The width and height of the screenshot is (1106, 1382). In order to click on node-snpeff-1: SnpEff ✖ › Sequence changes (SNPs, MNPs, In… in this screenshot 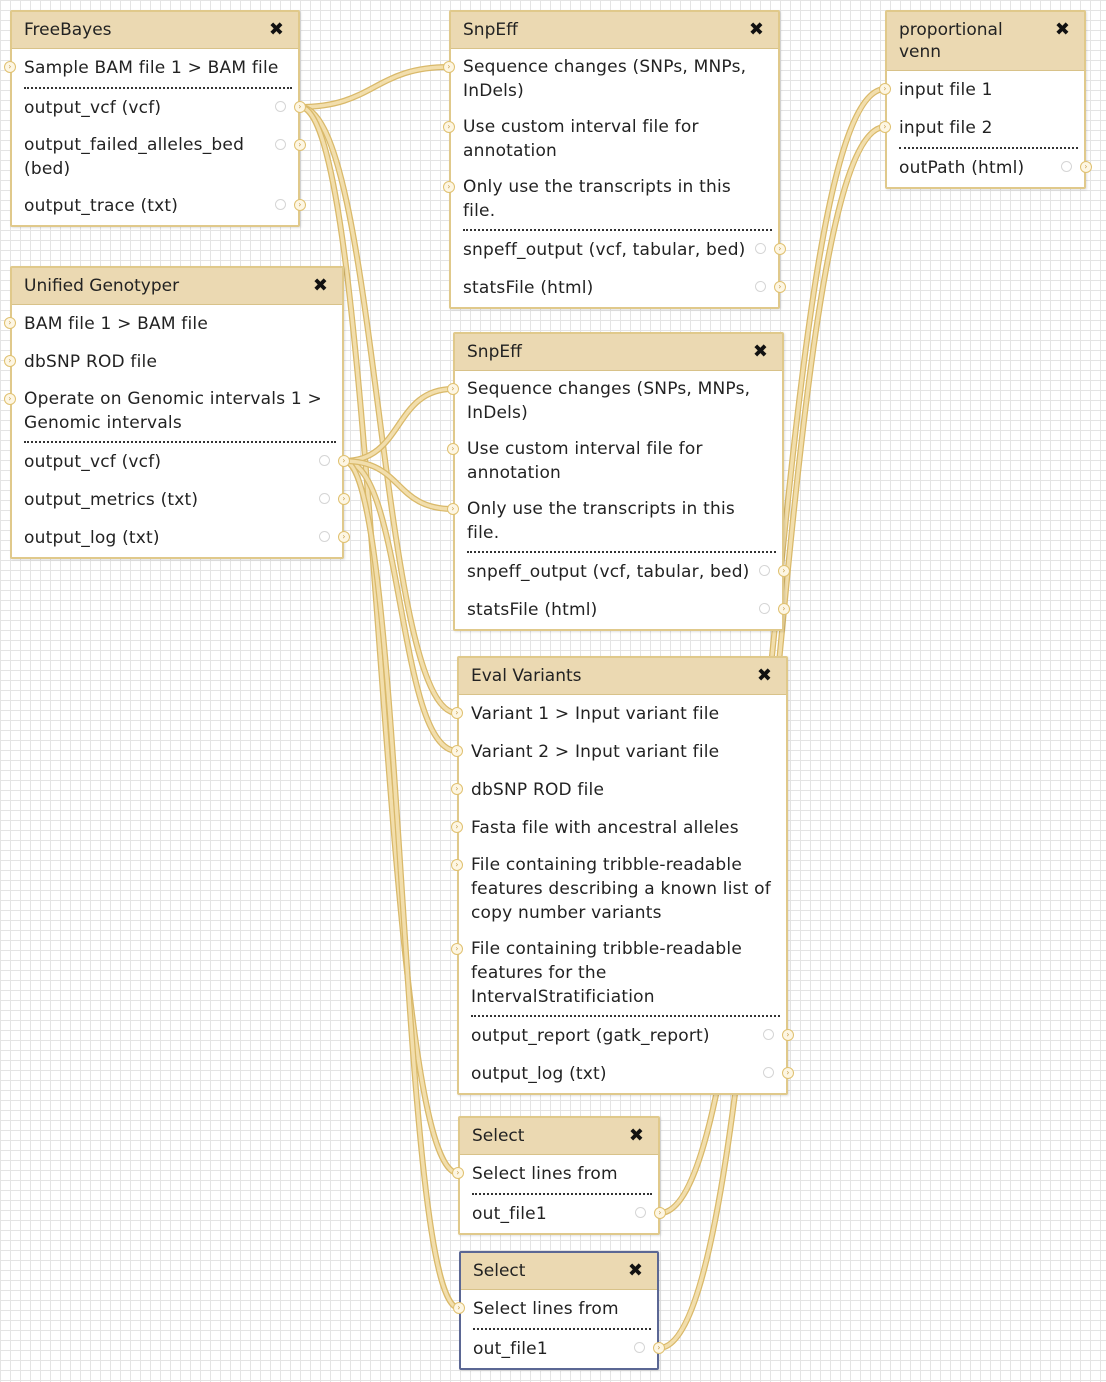, I will do `click(614, 159)`.